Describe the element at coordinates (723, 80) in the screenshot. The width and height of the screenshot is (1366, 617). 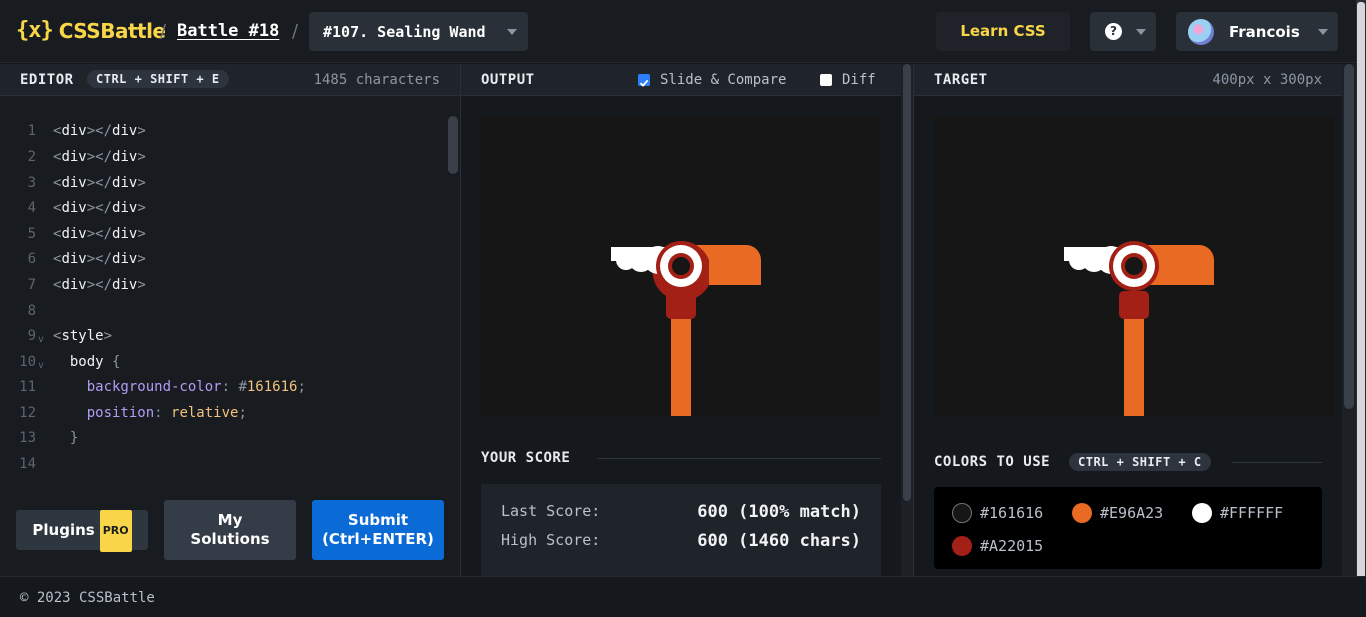
I see `slide-compare-label: Slide & Compare` at that location.